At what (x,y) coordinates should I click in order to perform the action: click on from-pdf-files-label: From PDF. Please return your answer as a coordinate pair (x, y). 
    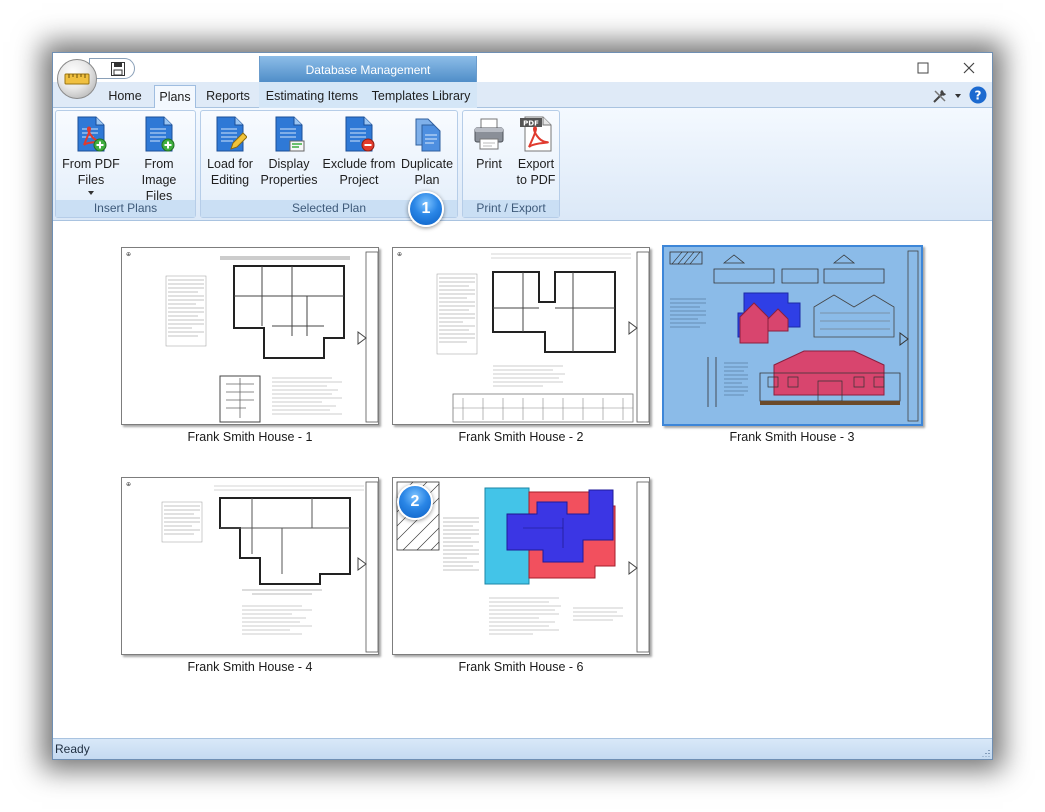
    Looking at the image, I should click on (91, 164).